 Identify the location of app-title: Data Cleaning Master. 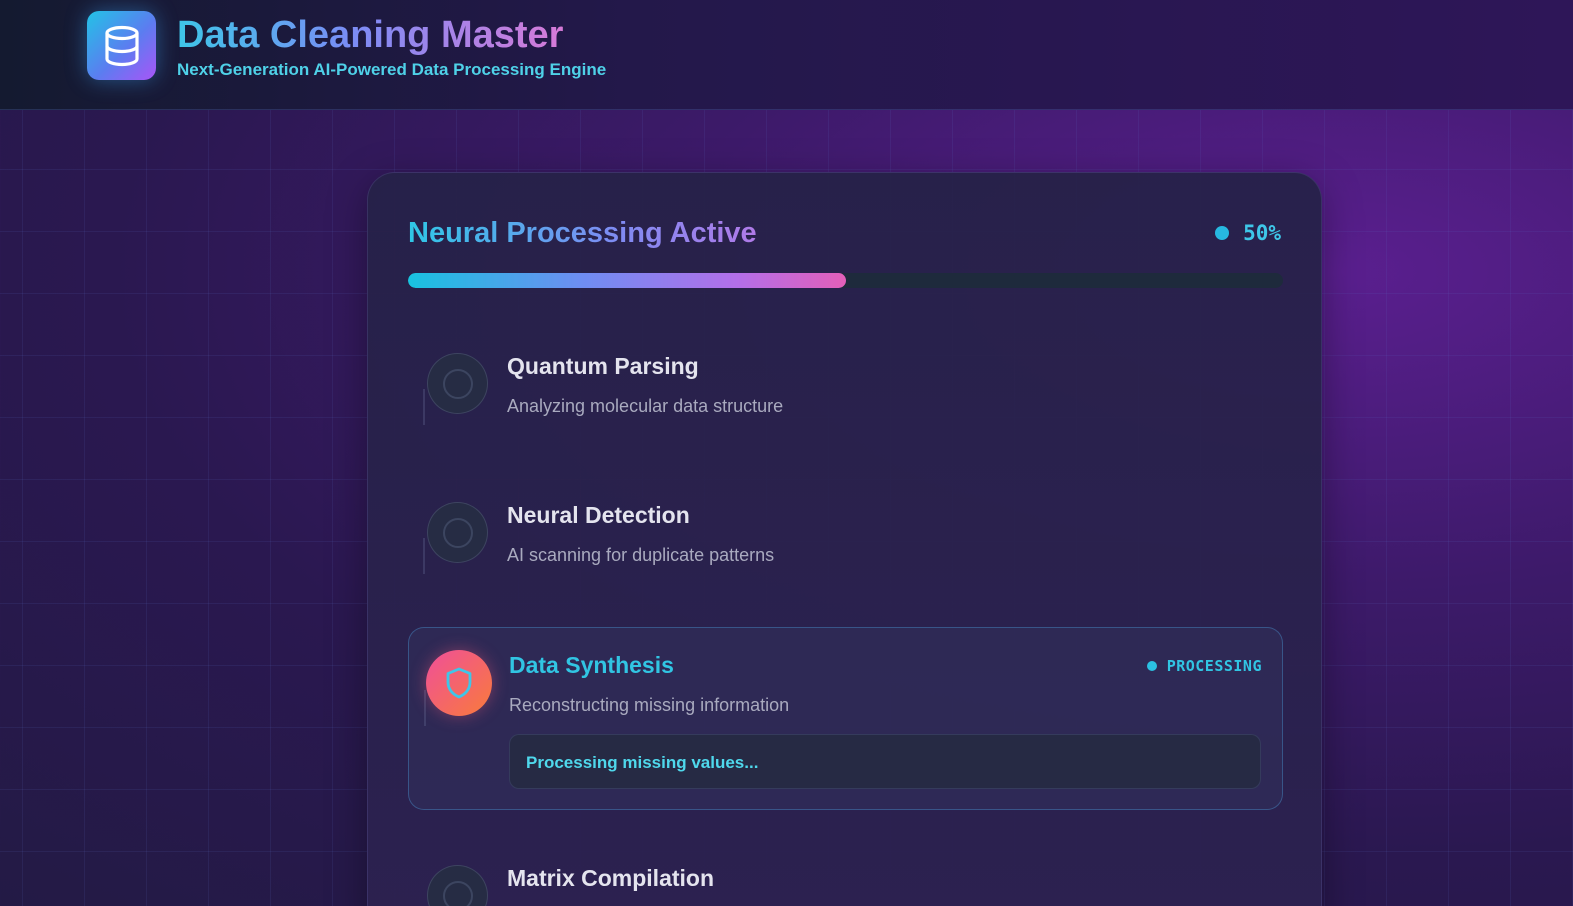
(370, 35).